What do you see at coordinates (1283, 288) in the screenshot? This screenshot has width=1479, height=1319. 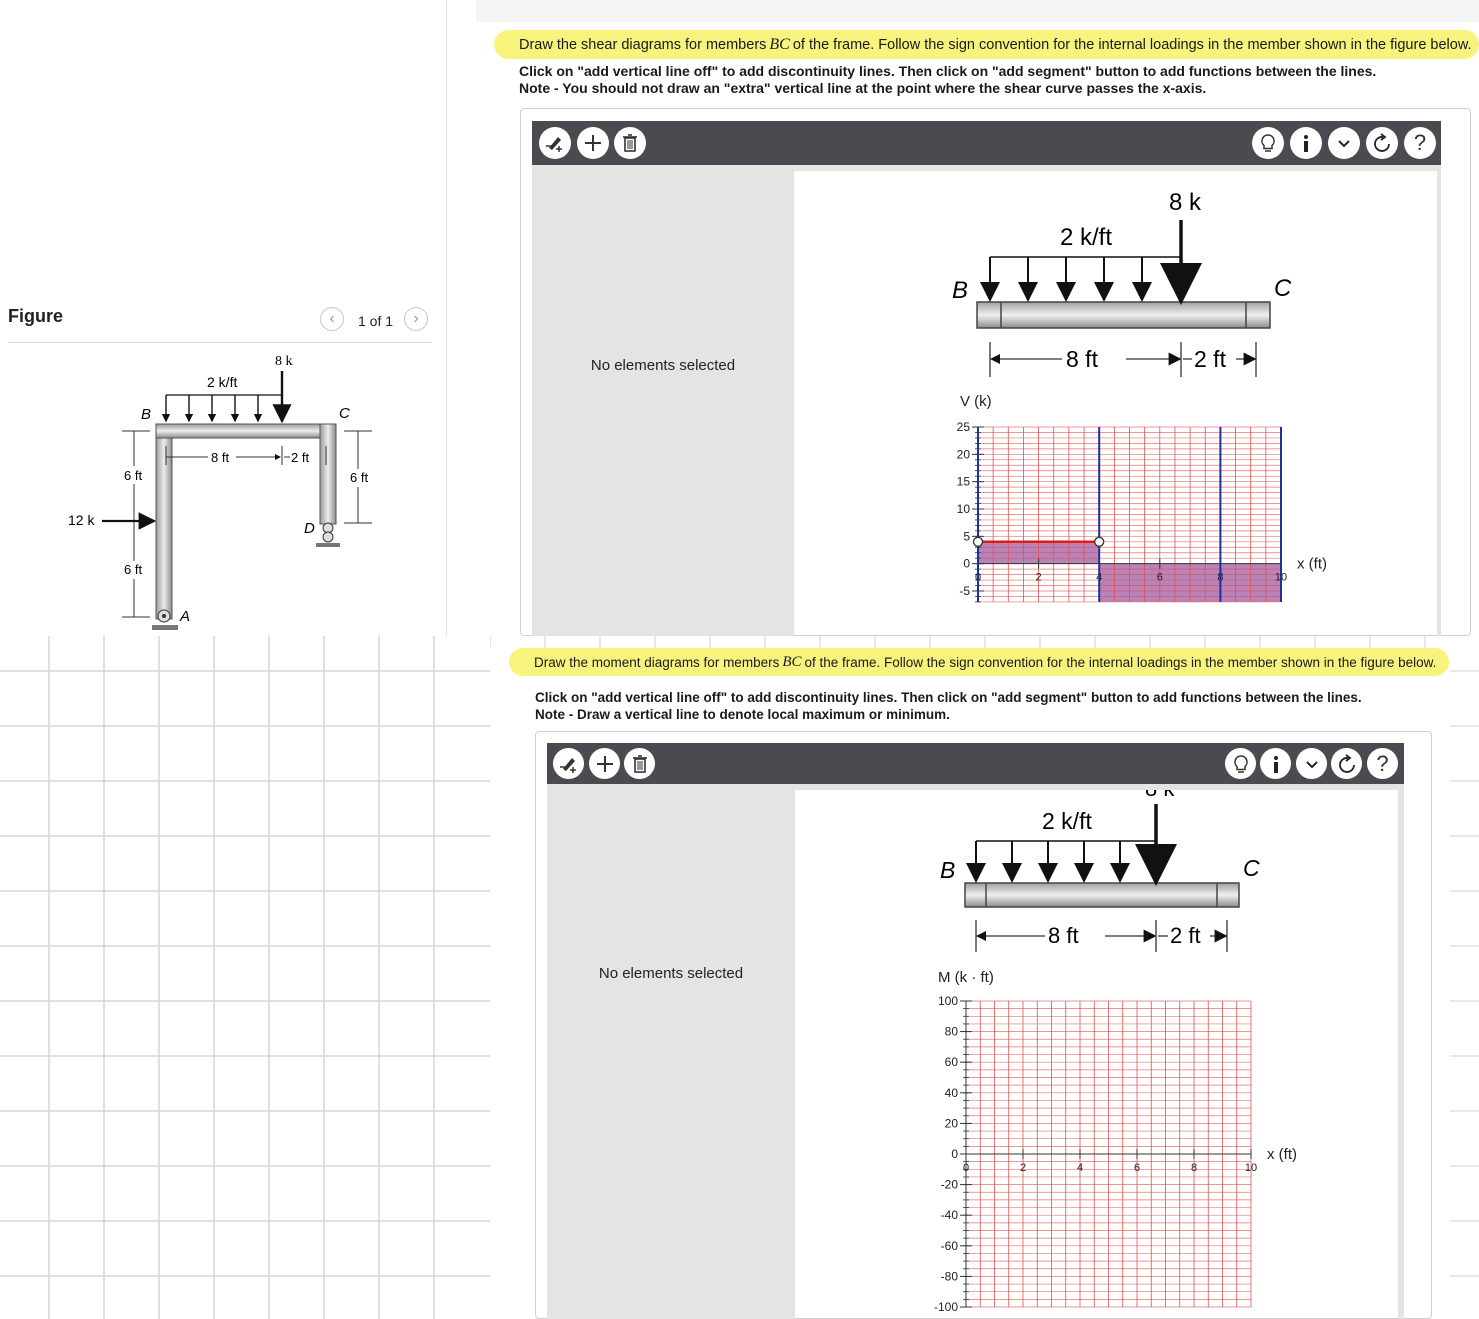 I see `shear-beam-c: C` at bounding box center [1283, 288].